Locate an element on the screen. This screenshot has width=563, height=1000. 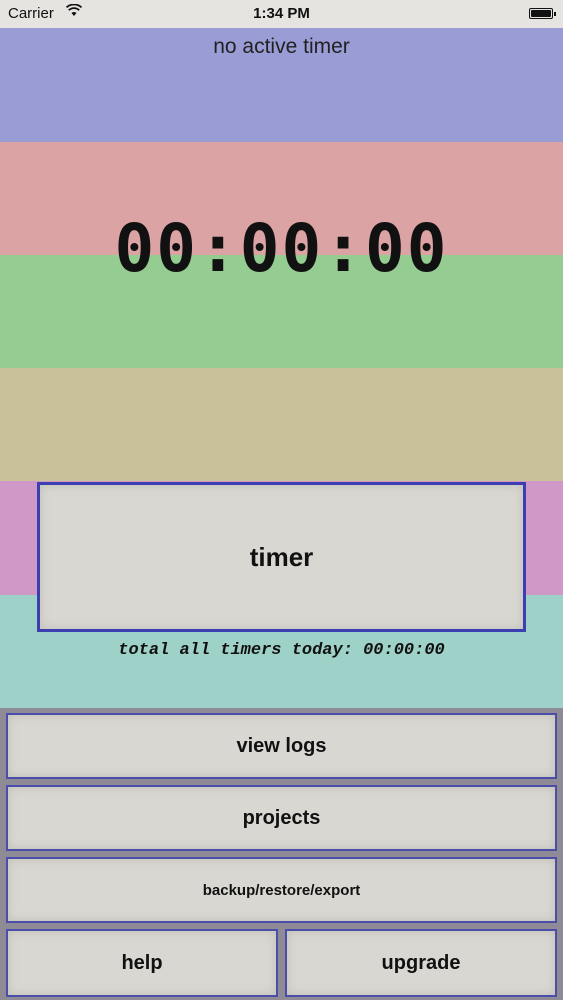
status-time: 1:34 PM is located at coordinates (281, 13).